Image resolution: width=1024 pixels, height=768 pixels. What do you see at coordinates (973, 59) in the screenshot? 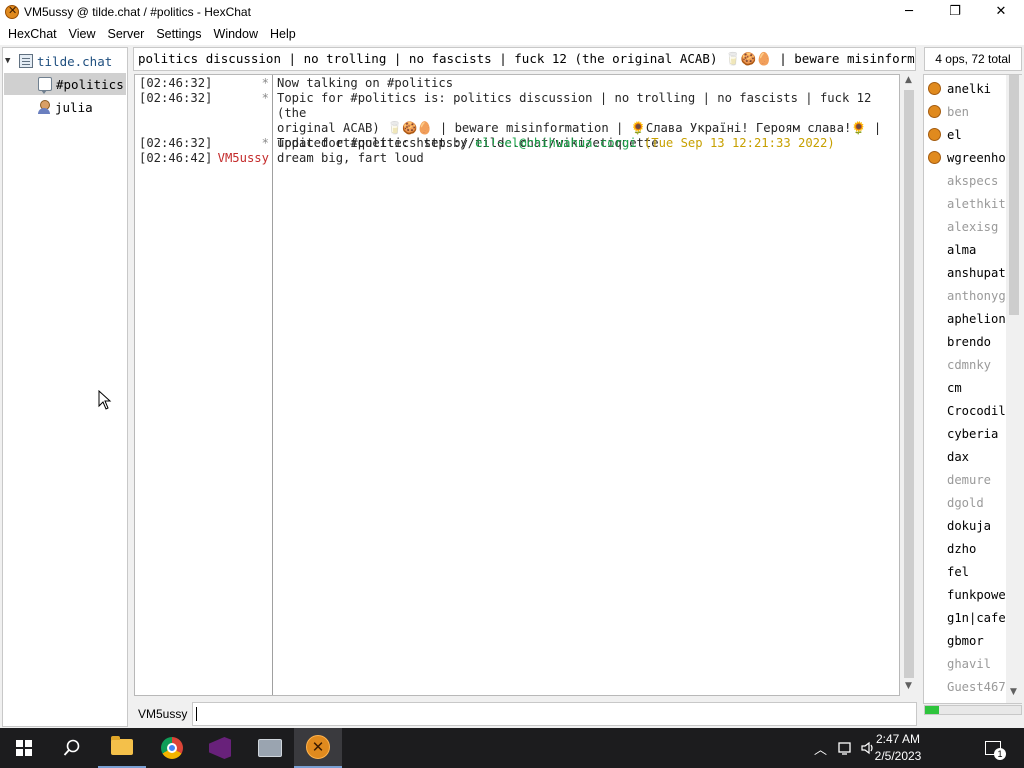
I see `user-count: 4 ops, 72 total` at bounding box center [973, 59].